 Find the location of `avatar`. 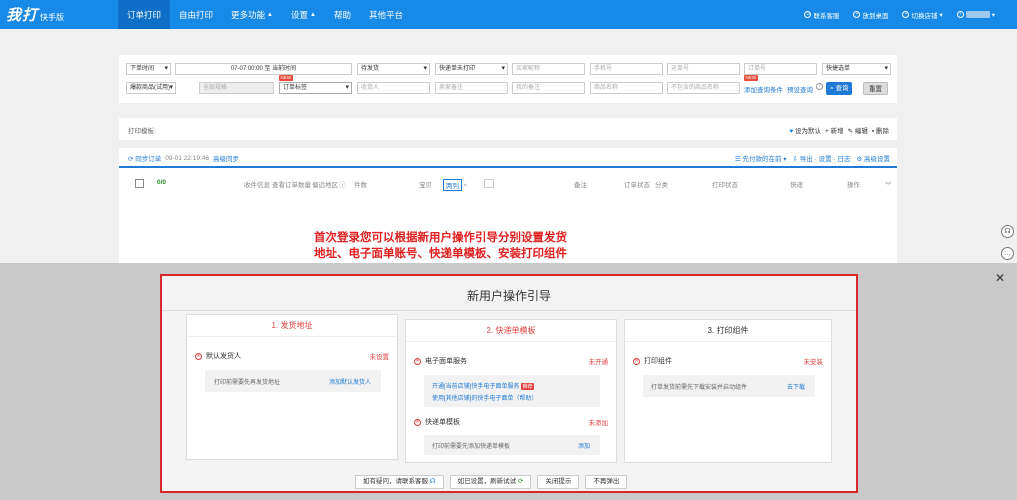

avatar is located at coordinates (977, 14).